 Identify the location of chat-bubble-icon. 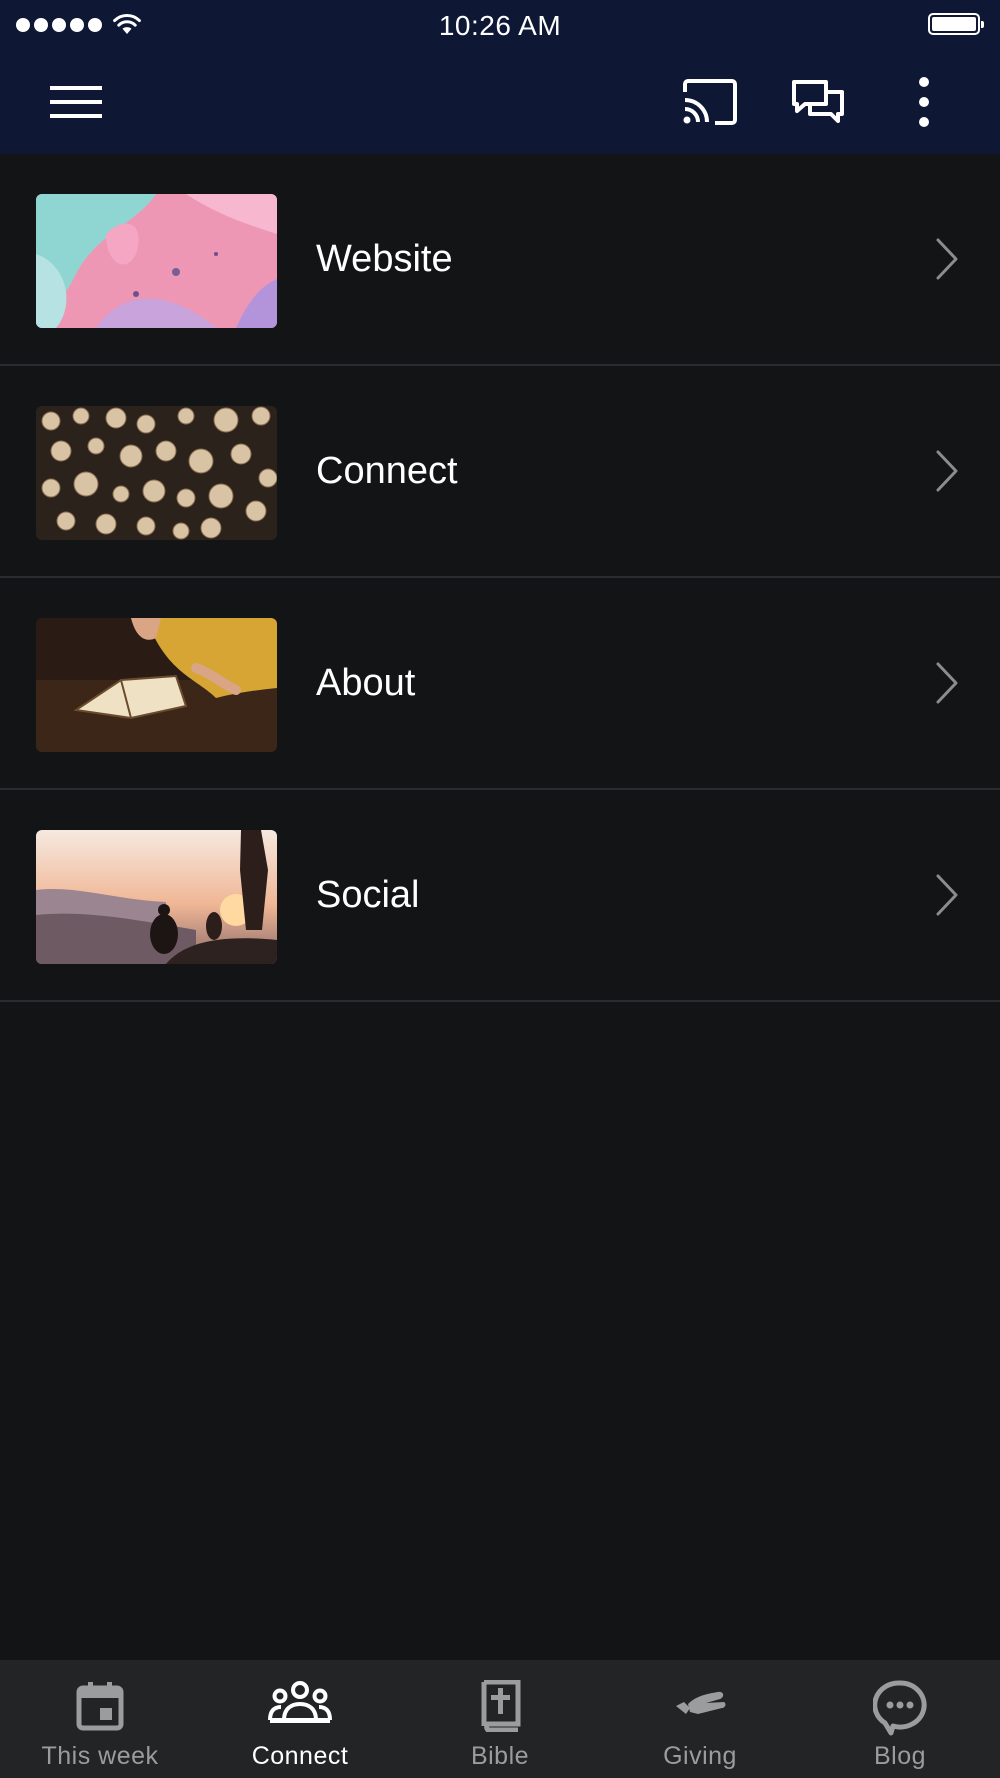
(900, 1708).